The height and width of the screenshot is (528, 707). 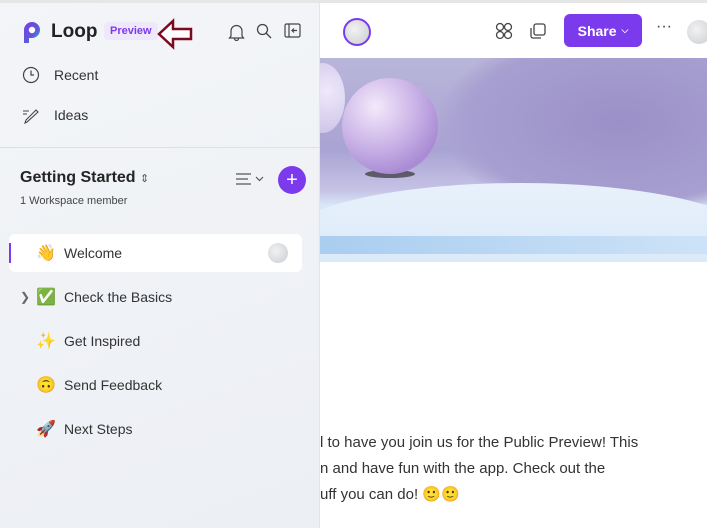 What do you see at coordinates (113, 385) in the screenshot?
I see `page-label: Send Feedback` at bounding box center [113, 385].